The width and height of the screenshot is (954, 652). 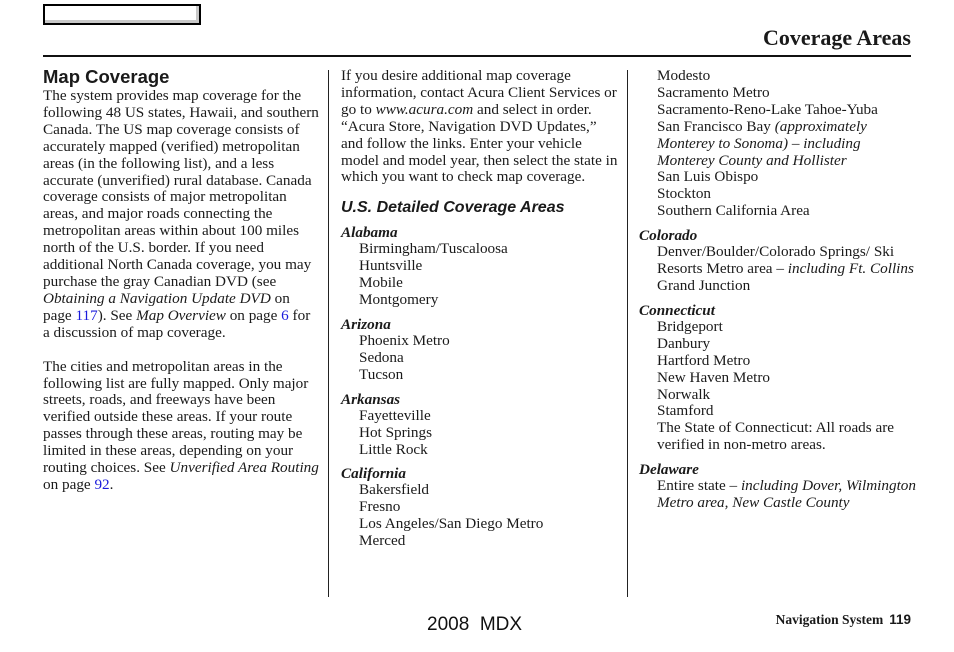 I want to click on city-item: Hot Springs, so click(x=395, y=432).